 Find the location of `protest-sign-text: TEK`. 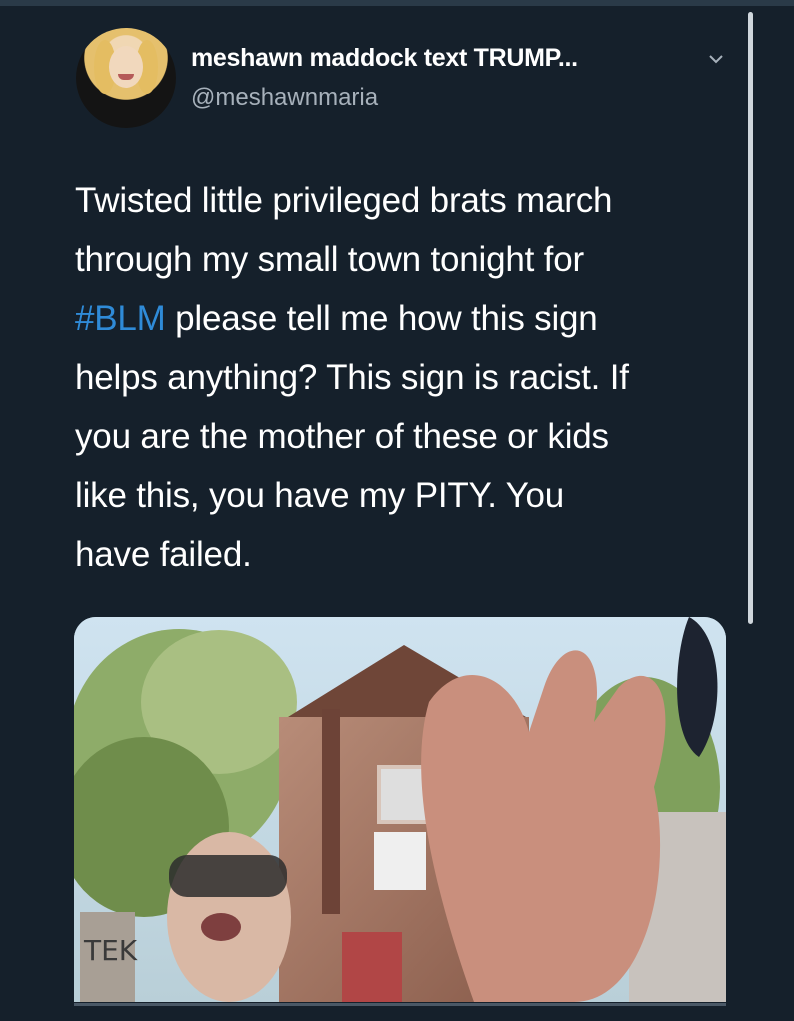

protest-sign-text: TEK is located at coordinates (110, 950).